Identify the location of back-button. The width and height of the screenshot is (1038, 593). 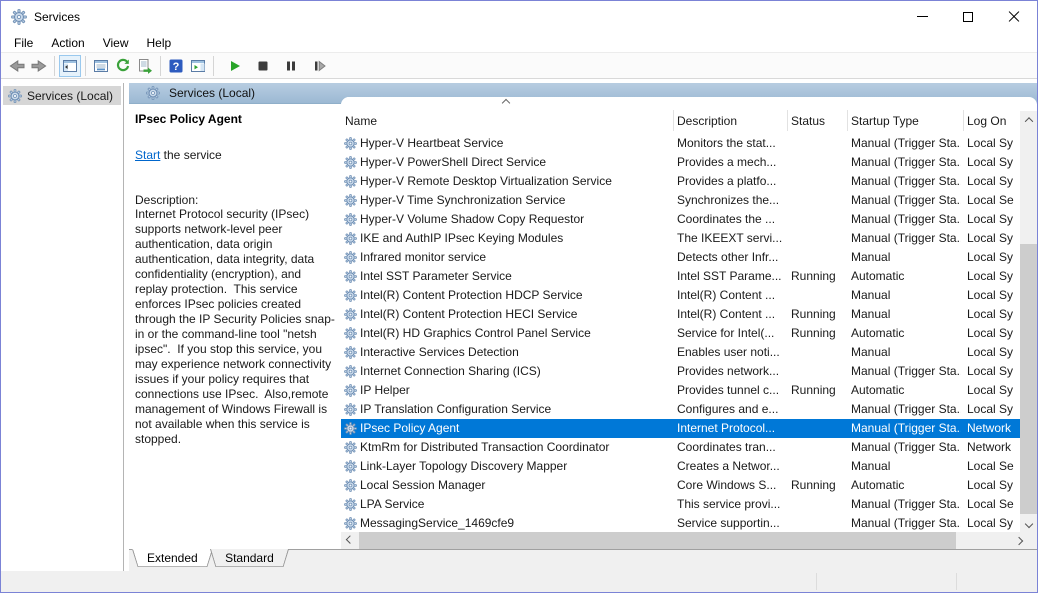
(17, 66).